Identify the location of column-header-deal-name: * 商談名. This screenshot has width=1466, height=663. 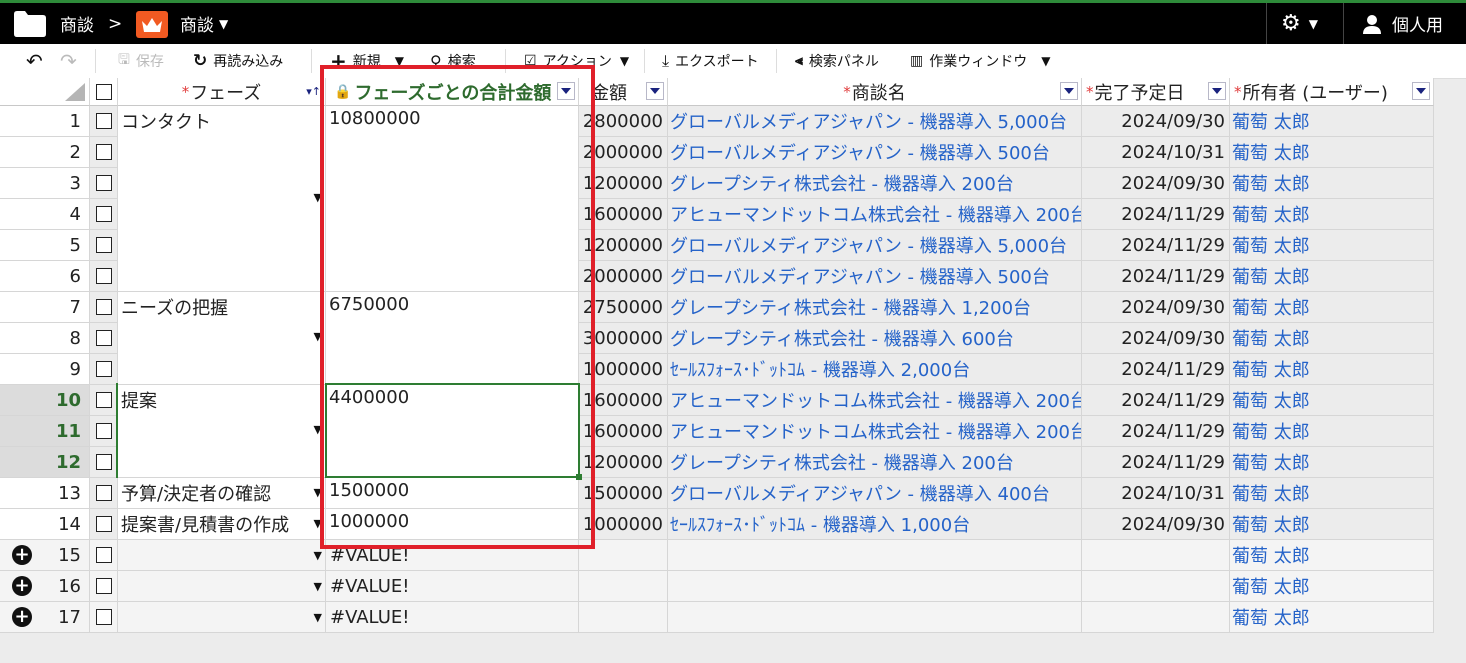
(875, 92).